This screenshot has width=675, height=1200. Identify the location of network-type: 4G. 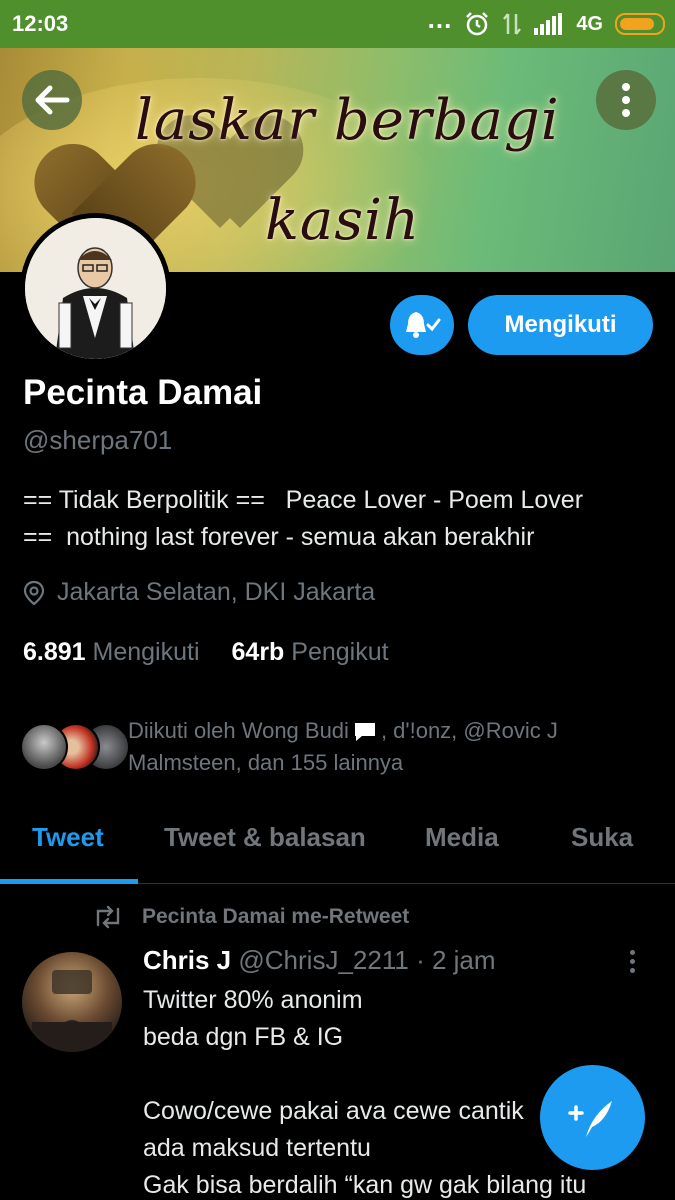
(589, 23).